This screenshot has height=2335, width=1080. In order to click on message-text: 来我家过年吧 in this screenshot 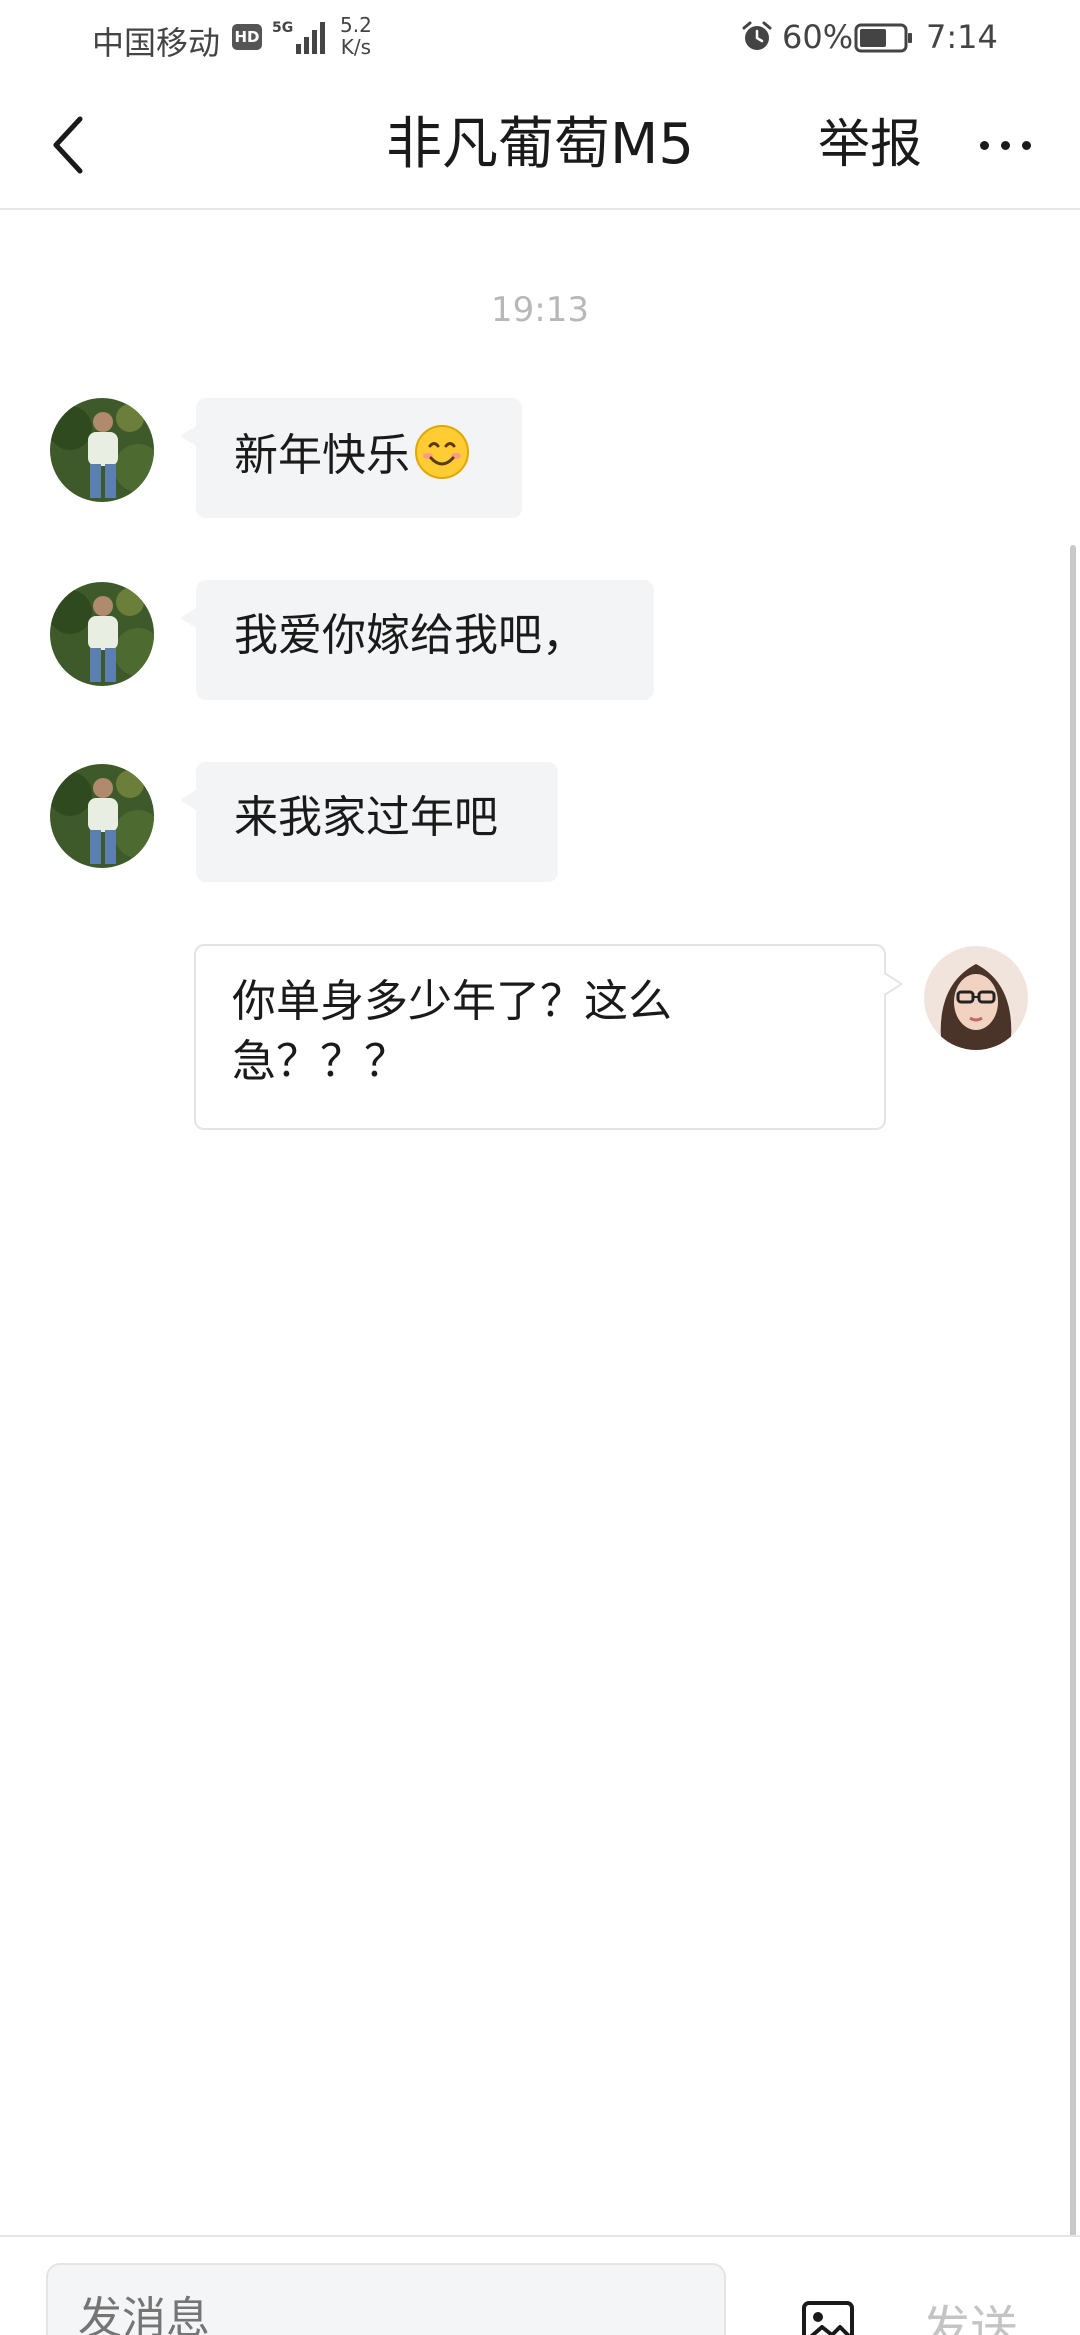, I will do `click(366, 817)`.